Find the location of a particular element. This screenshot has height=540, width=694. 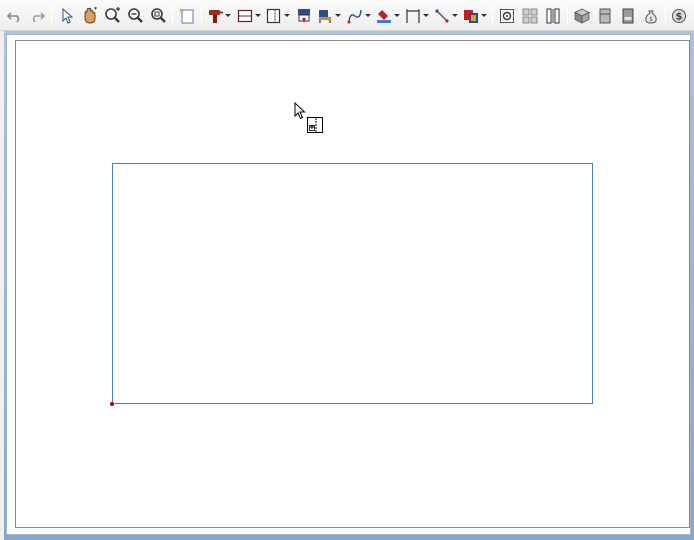

fridge-button is located at coordinates (628, 15).